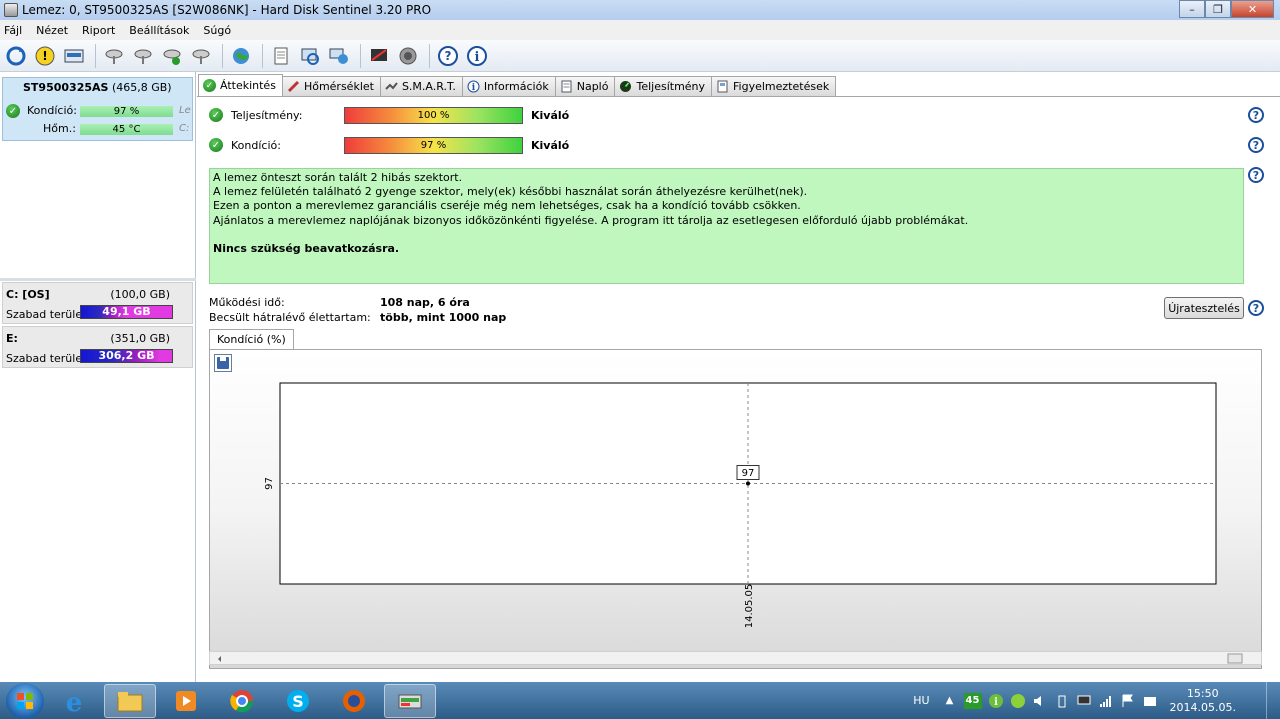 The height and width of the screenshot is (719, 1280). What do you see at coordinates (781, 86) in the screenshot?
I see `tab-label: Figyelmeztetések` at bounding box center [781, 86].